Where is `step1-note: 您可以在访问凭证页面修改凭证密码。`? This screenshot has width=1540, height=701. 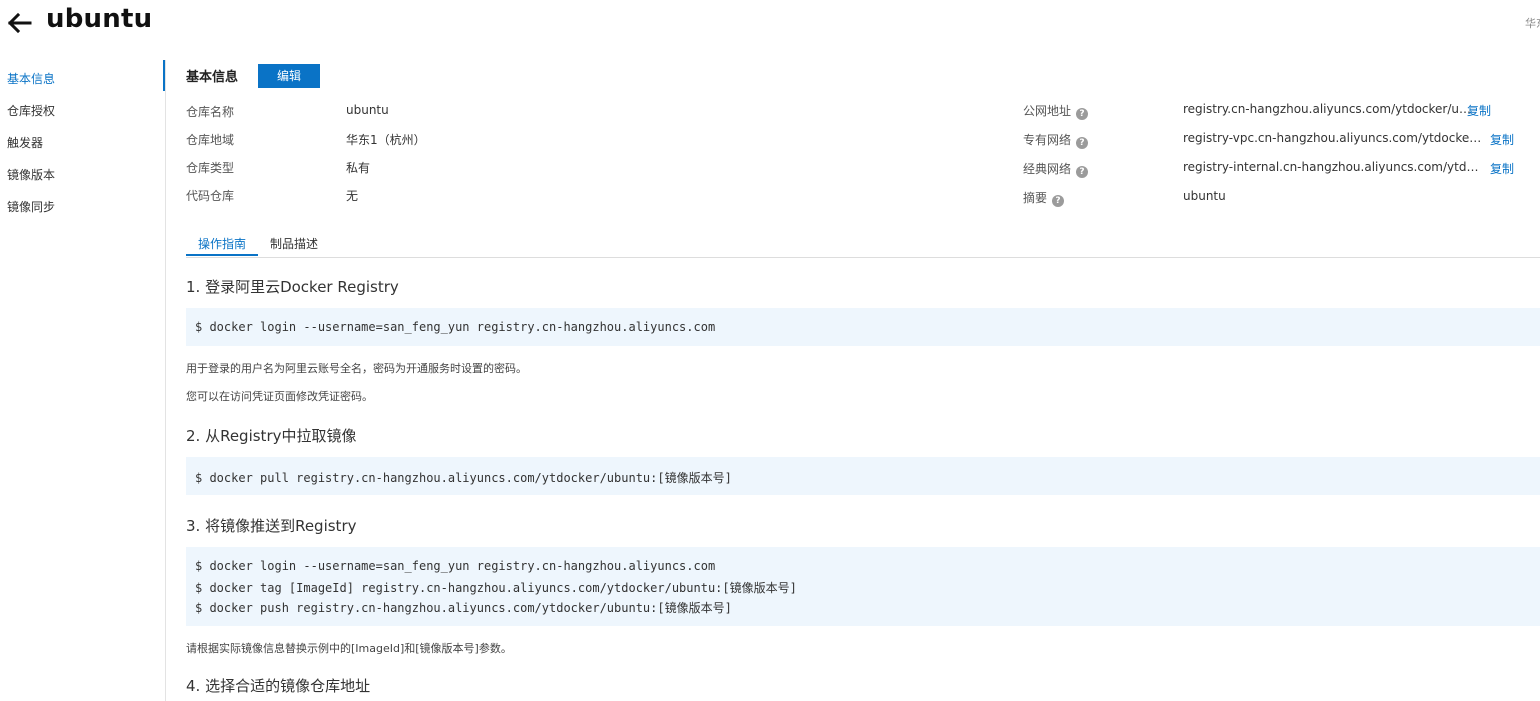 step1-note: 您可以在访问凭证页面修改凭证密码。 is located at coordinates (279, 396).